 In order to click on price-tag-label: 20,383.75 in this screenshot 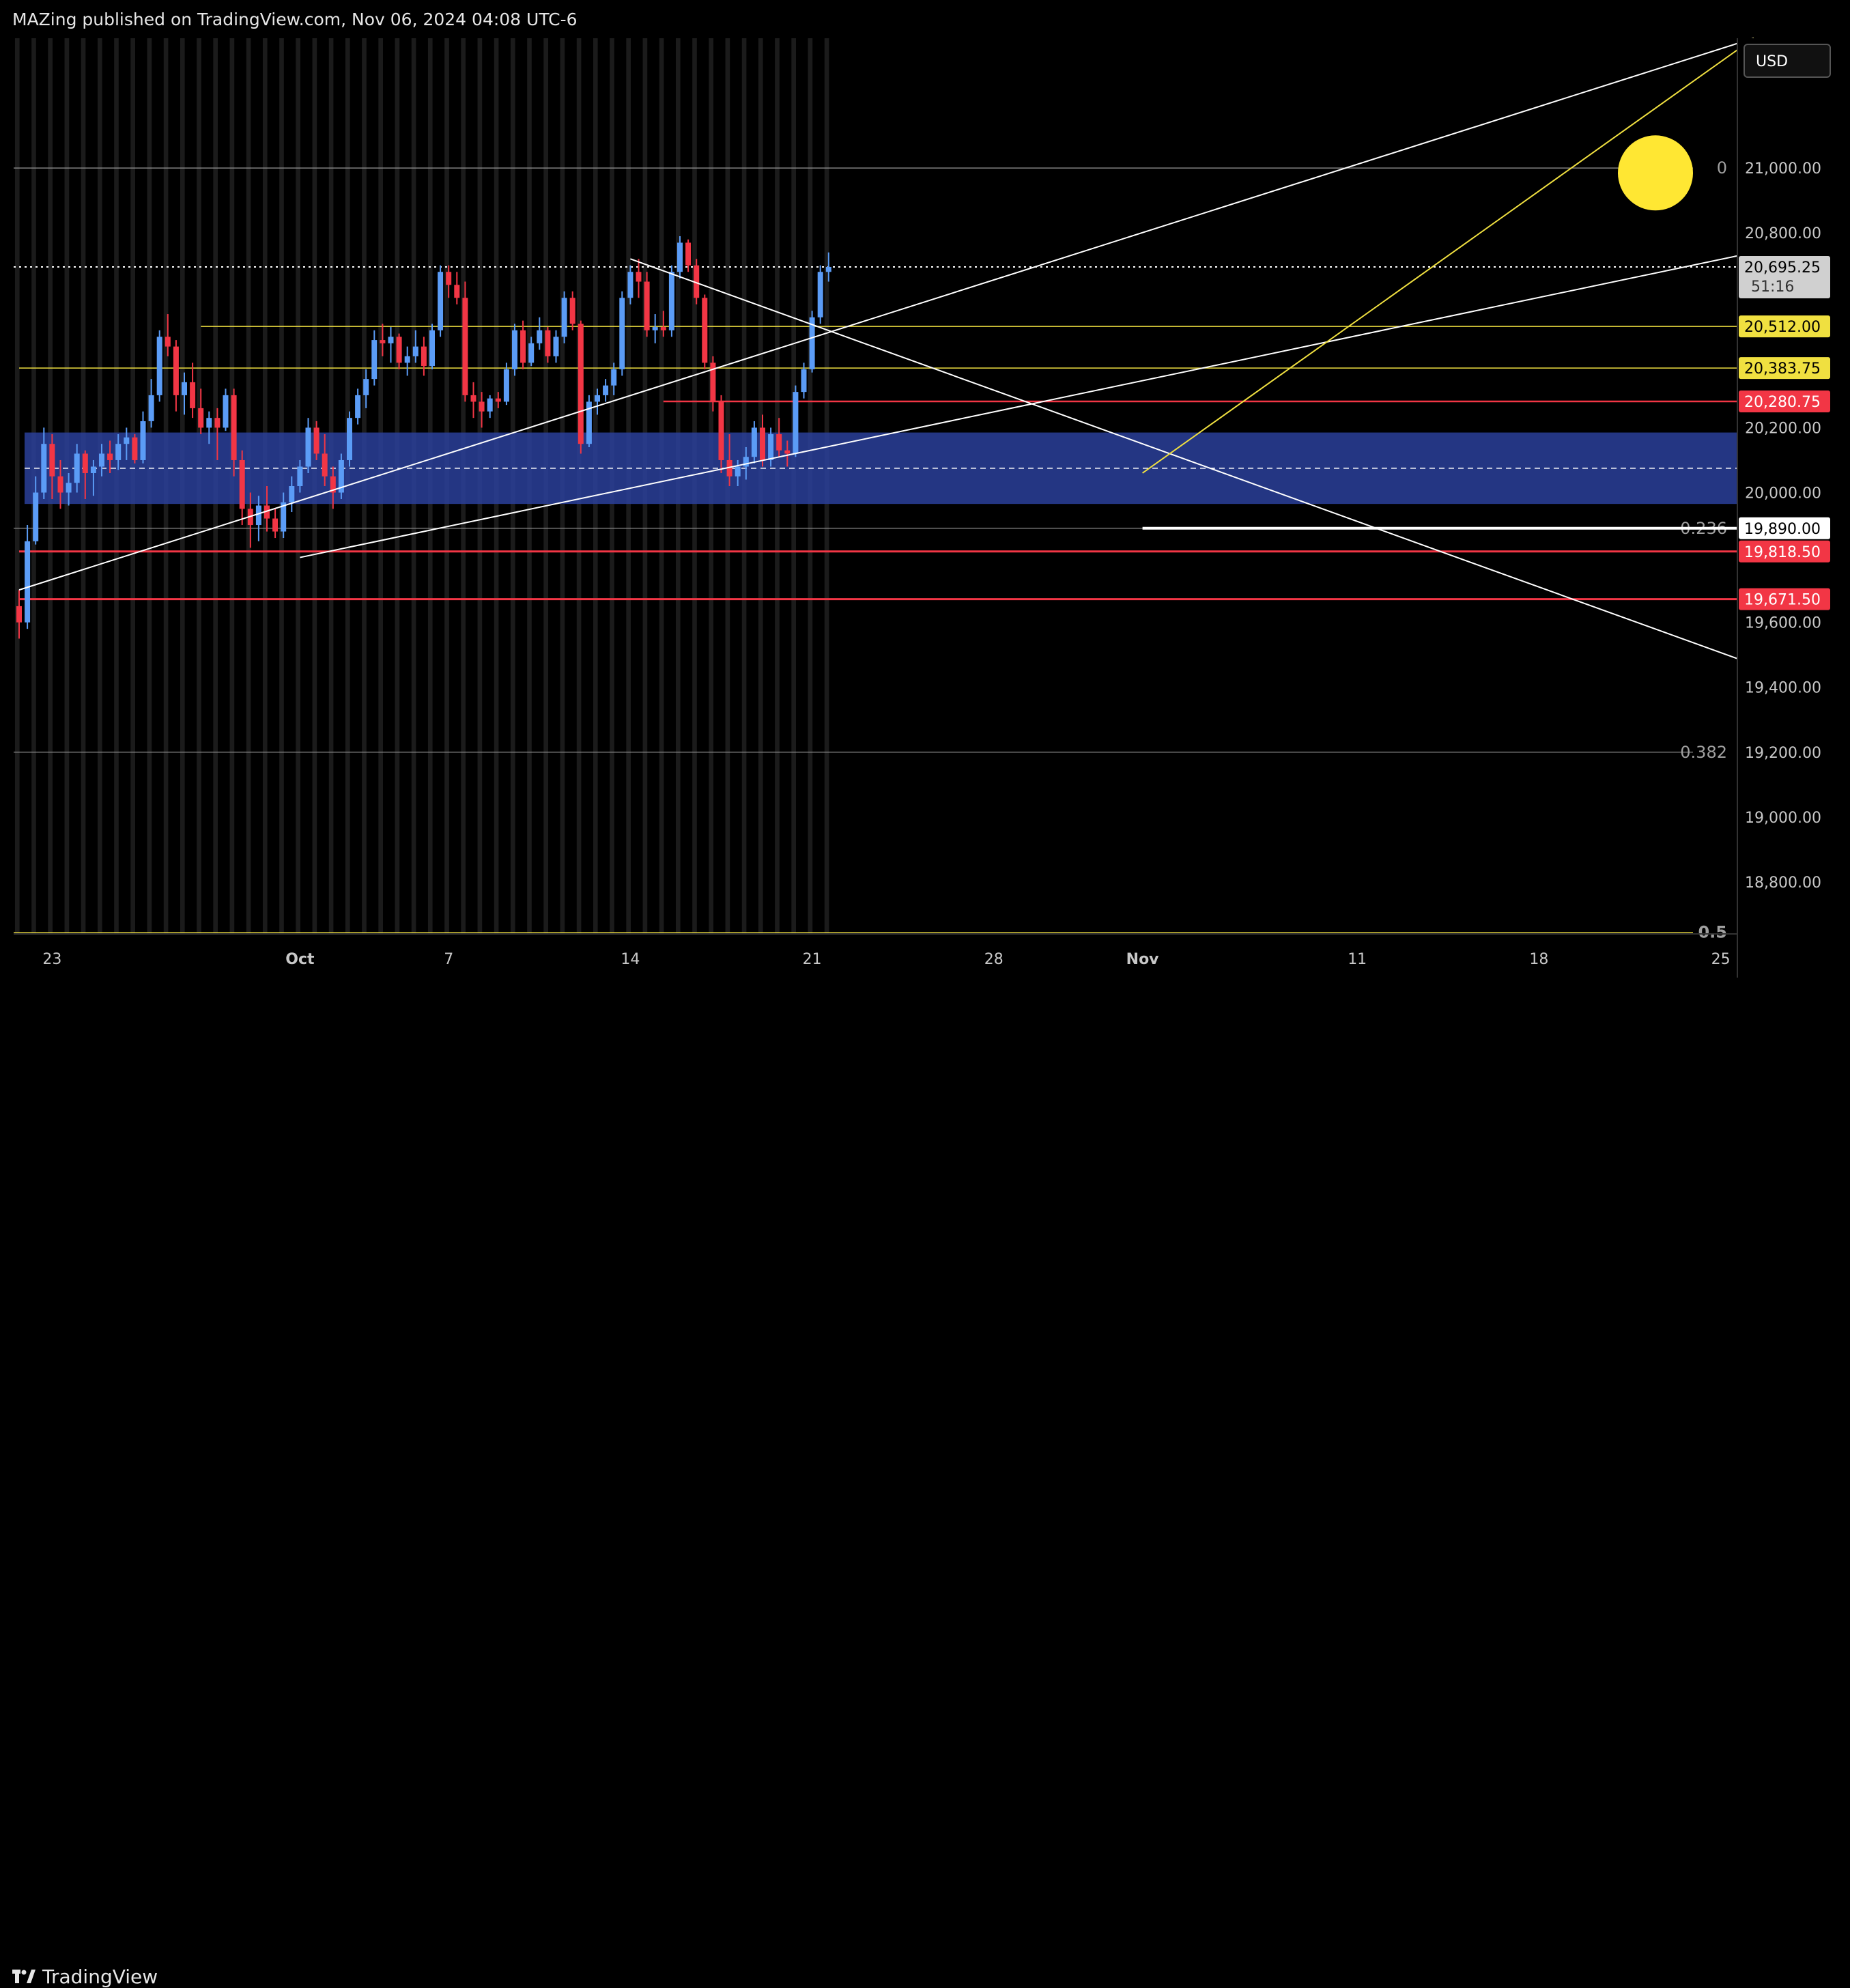, I will do `click(1782, 369)`.